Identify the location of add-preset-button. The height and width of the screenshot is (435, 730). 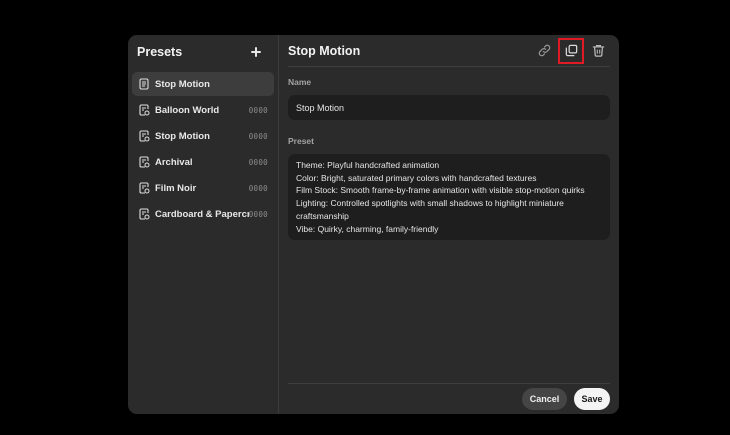
(256, 52).